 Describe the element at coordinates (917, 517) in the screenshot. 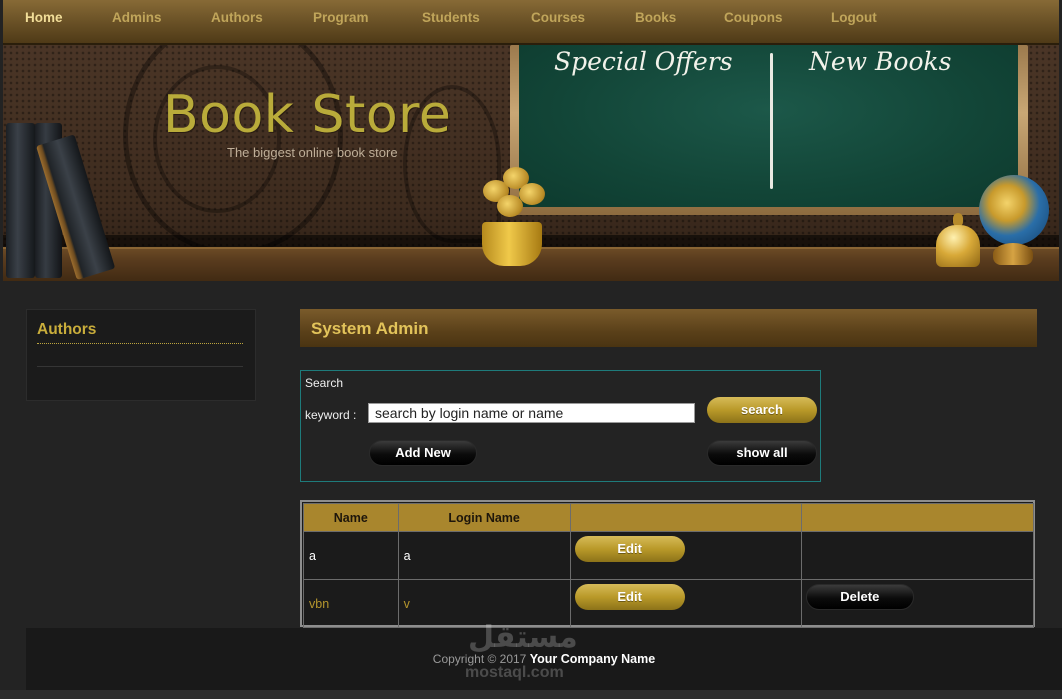

I see `column-header-delete` at that location.